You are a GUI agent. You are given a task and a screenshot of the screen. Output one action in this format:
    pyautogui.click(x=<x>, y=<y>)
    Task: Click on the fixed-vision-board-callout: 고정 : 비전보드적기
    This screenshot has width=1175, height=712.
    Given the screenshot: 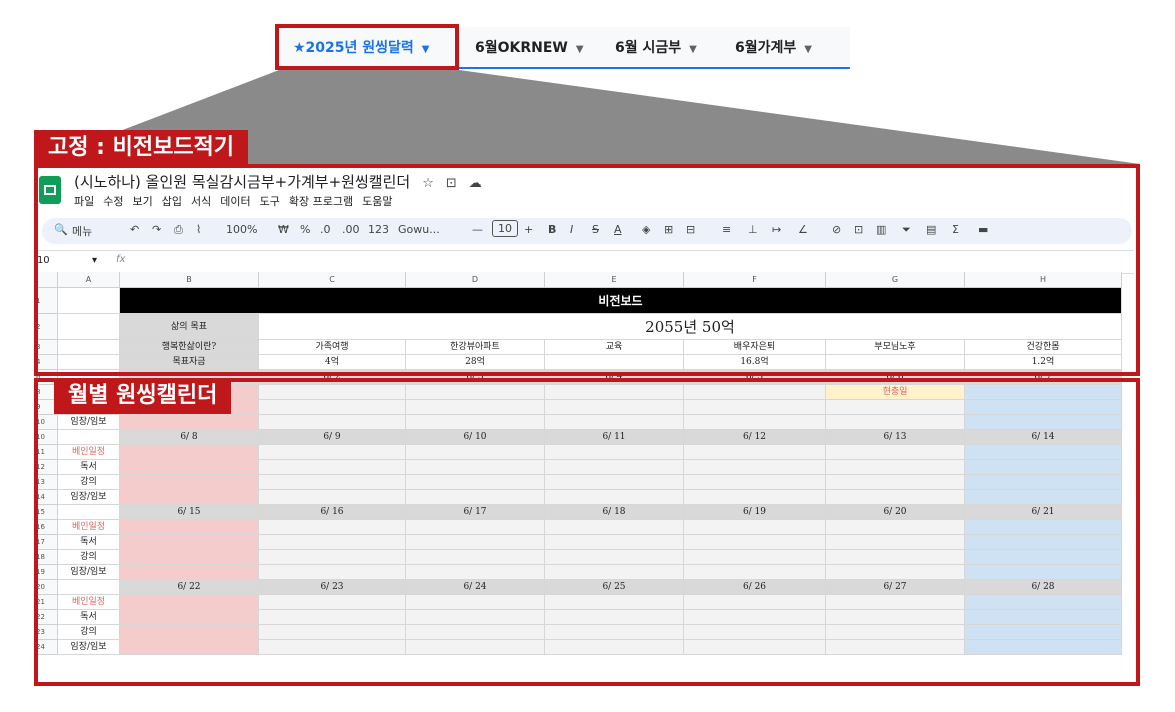 What is the action you would take?
    pyautogui.click(x=141, y=148)
    